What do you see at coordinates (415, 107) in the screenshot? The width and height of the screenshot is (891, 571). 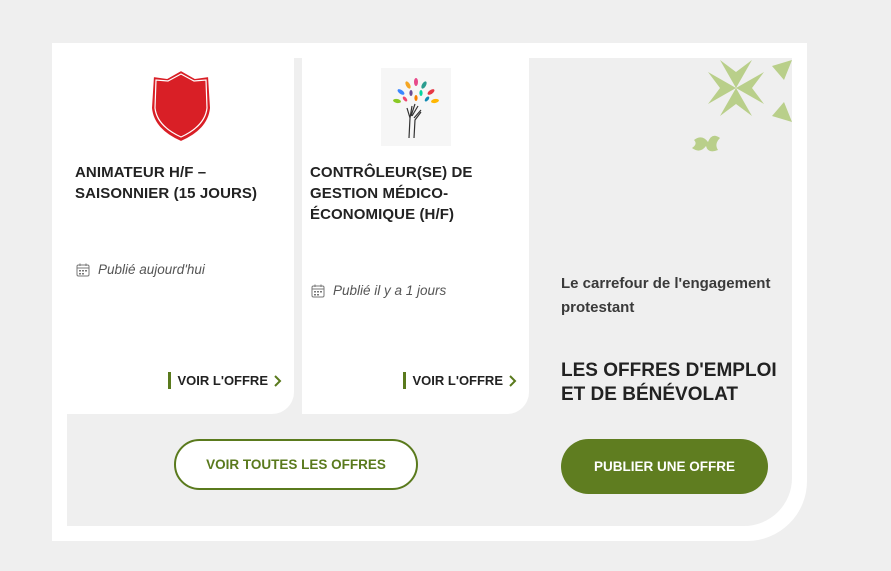 I see `colorful-tree-hand-logo` at bounding box center [415, 107].